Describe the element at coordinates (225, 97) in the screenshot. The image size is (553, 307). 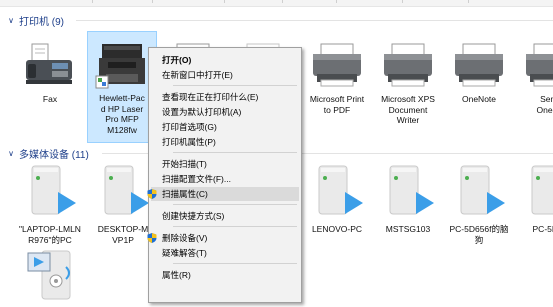
I see `menu-item-see-printing: 查看现在正在打印什么(E)` at that location.